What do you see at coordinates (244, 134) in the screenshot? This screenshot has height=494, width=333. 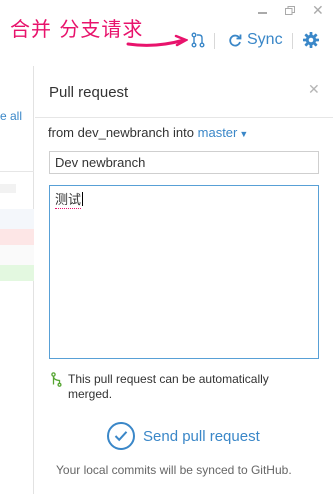 I see `chevron-down-icon: ▼` at bounding box center [244, 134].